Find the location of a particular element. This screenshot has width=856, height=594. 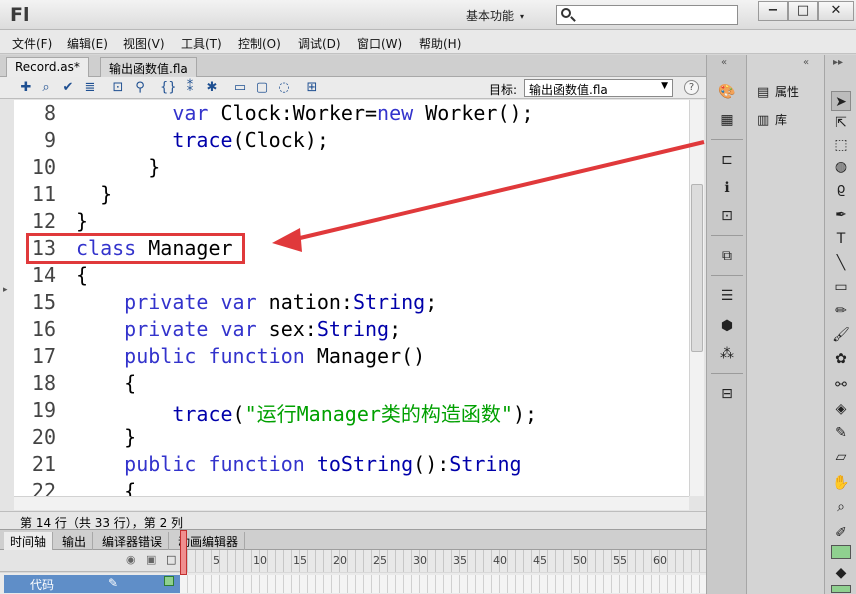

comment-line-icon: ▢ is located at coordinates (262, 88).